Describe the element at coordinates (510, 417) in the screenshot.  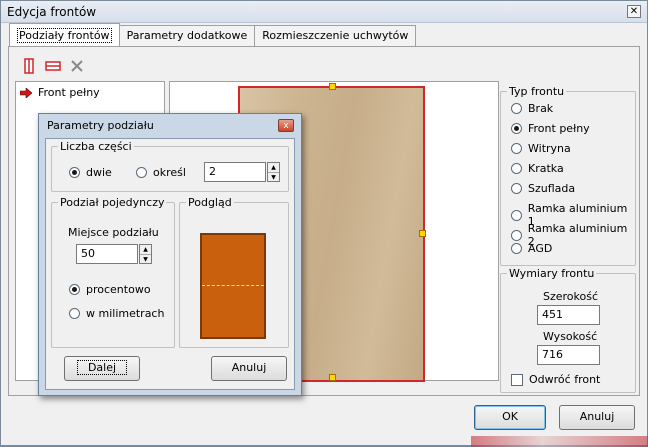
I see `ok-button: OK` at that location.